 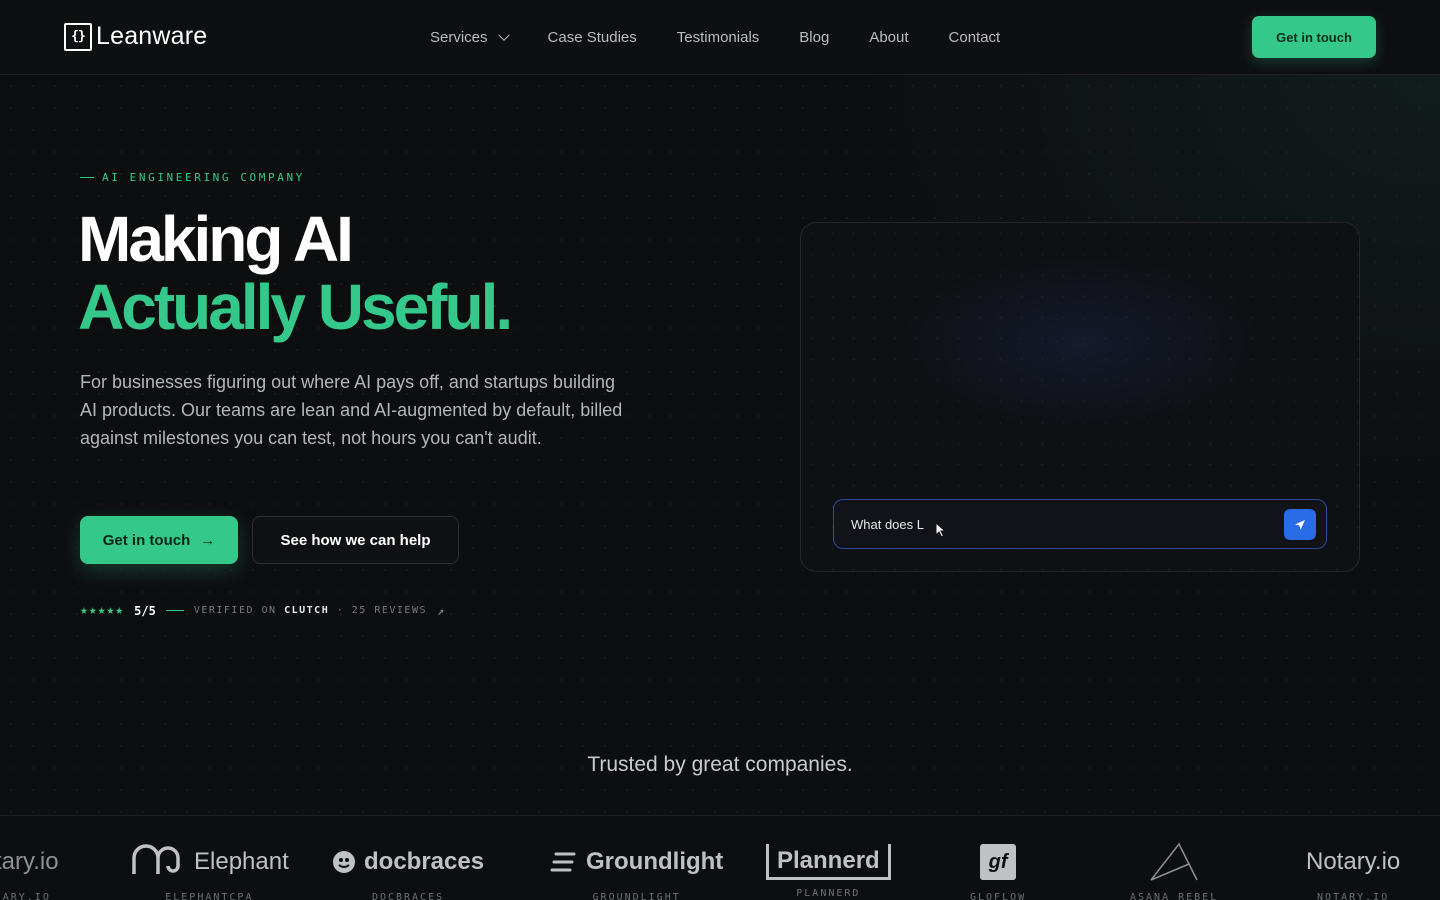 What do you see at coordinates (1353, 861) in the screenshot?
I see `logo-wordmark: Notary.io` at bounding box center [1353, 861].